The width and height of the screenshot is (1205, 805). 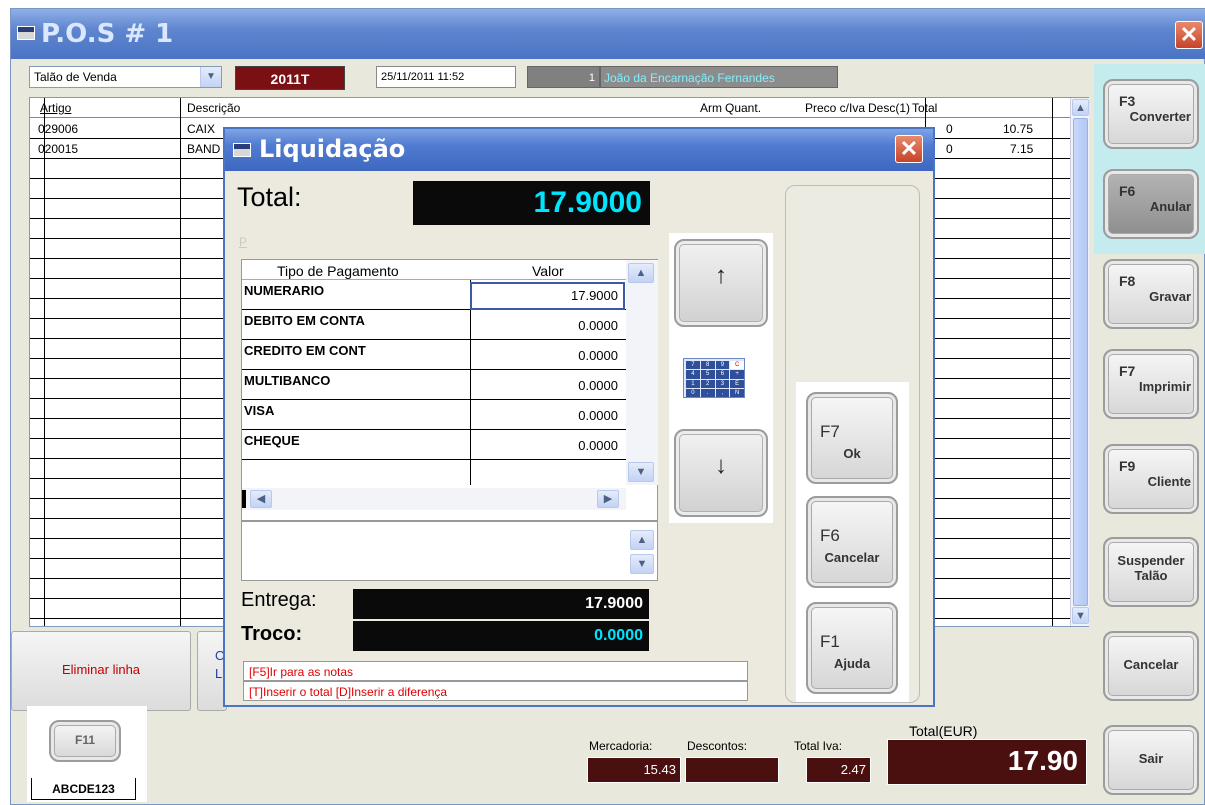 I want to click on col-payment-type: Tipo de Pagamento, so click(x=338, y=271).